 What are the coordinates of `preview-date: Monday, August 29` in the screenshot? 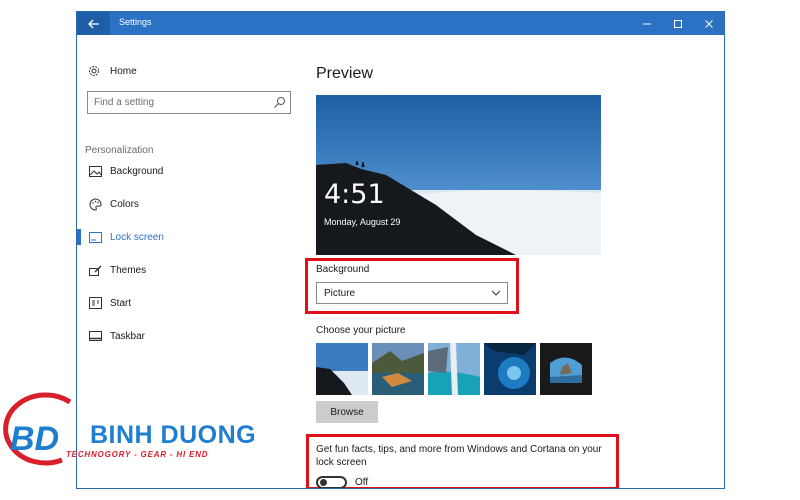 It's located at (362, 222).